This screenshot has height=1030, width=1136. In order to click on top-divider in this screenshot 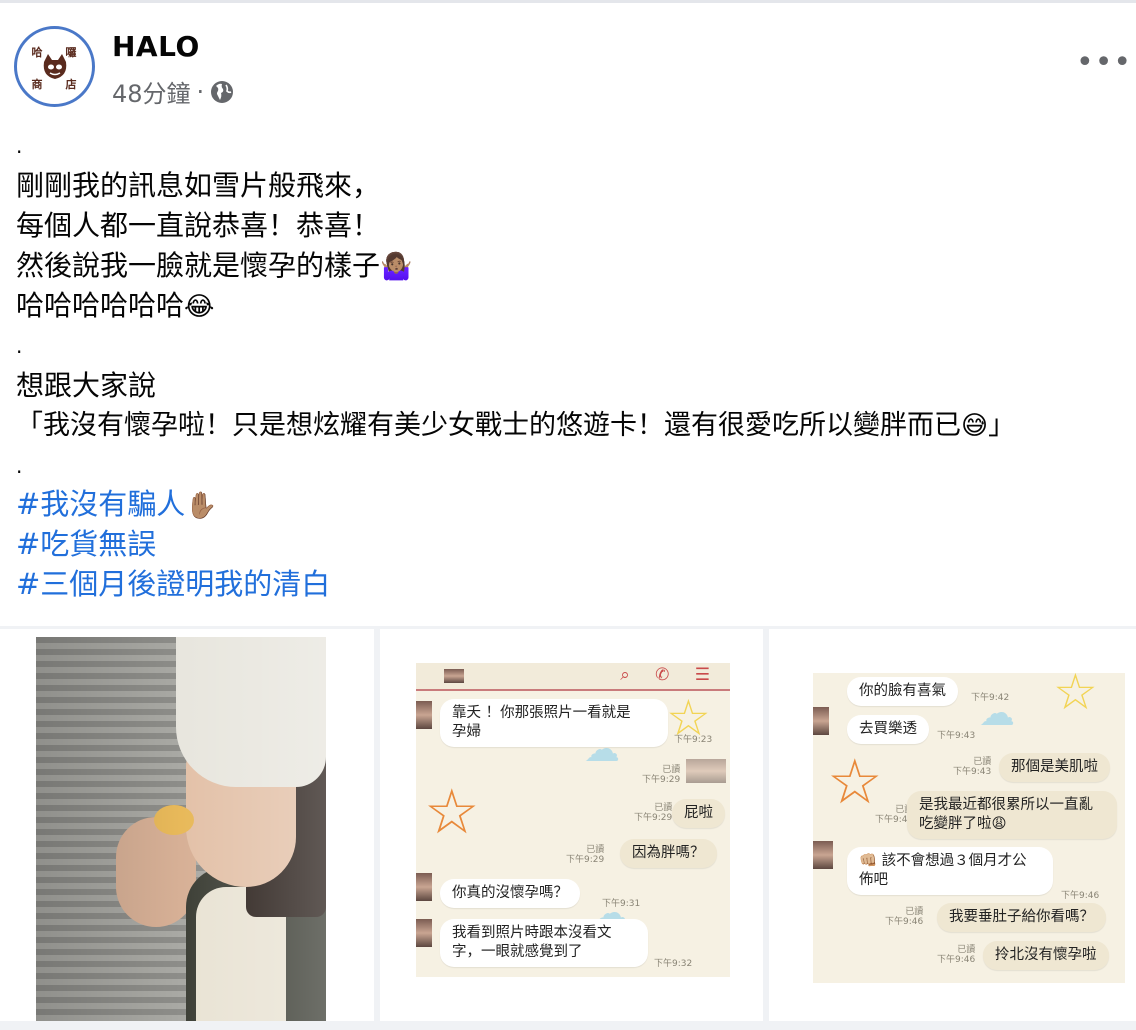, I will do `click(568, 1)`.